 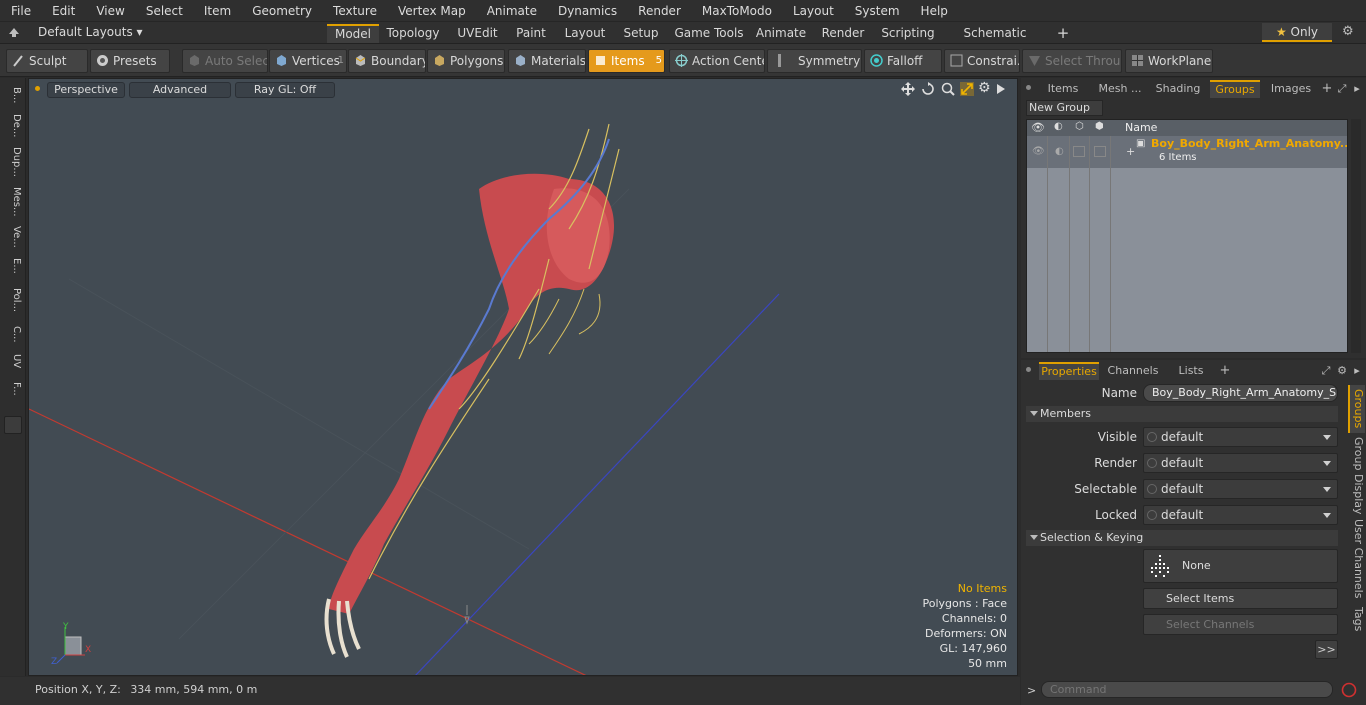 I want to click on boundary-button: Boundary, so click(x=387, y=61).